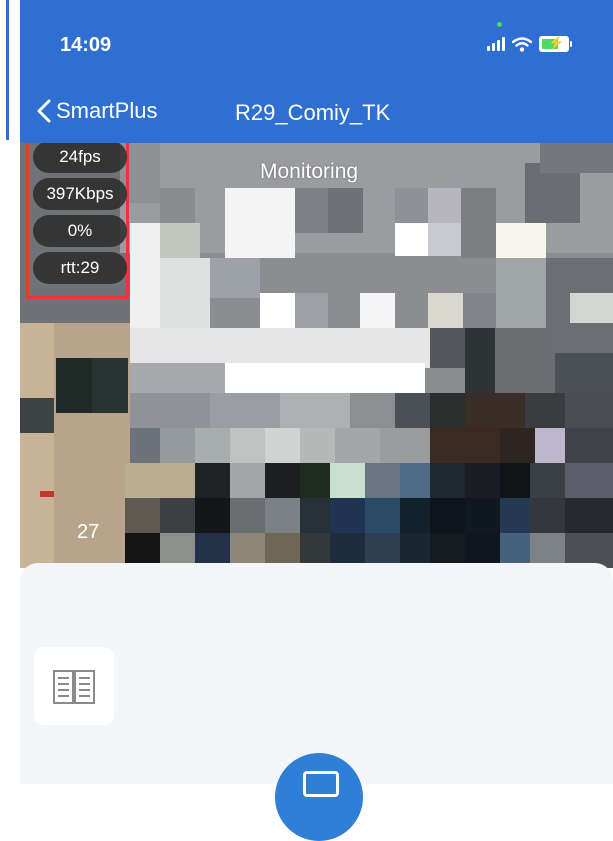 The height and width of the screenshot is (841, 613). I want to click on camera-indicator-dot, so click(499, 24).